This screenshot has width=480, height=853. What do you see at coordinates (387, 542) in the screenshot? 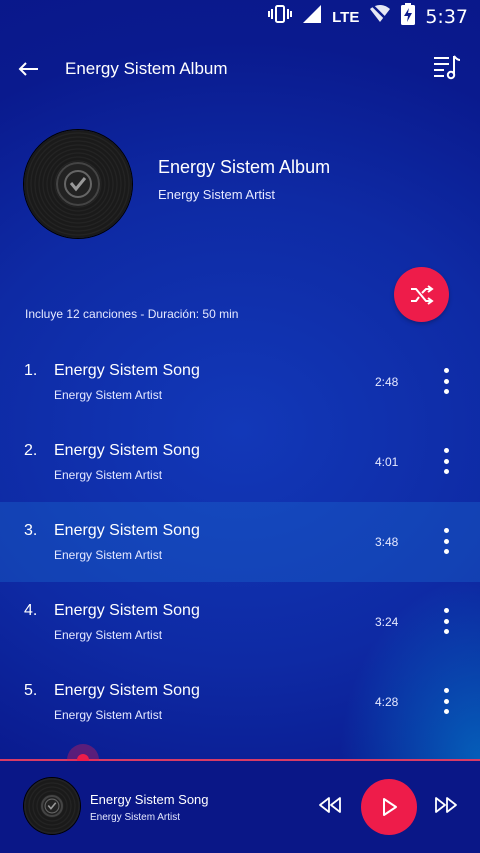
I see `song-duration: 3:48` at bounding box center [387, 542].